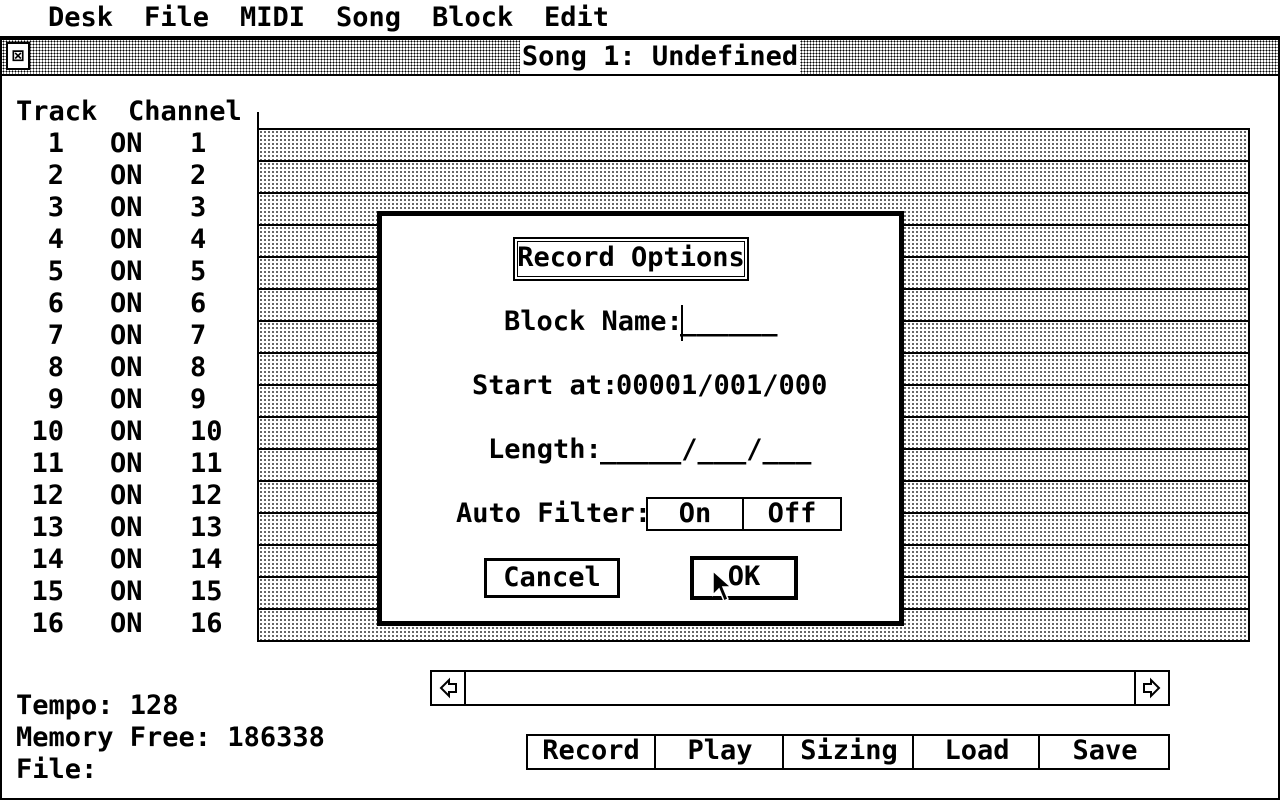  I want to click on menu-block: Block, so click(472, 18).